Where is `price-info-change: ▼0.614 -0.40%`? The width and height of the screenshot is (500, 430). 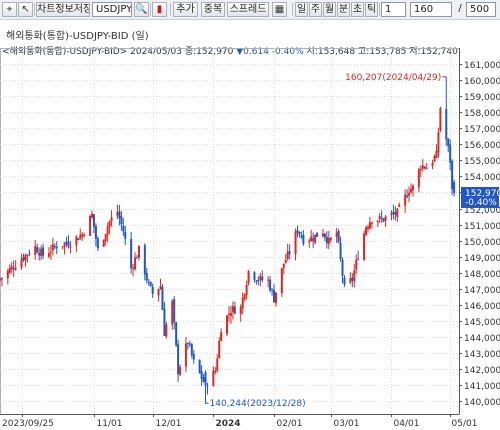 price-info-change: ▼0.614 -0.40% is located at coordinates (270, 52).